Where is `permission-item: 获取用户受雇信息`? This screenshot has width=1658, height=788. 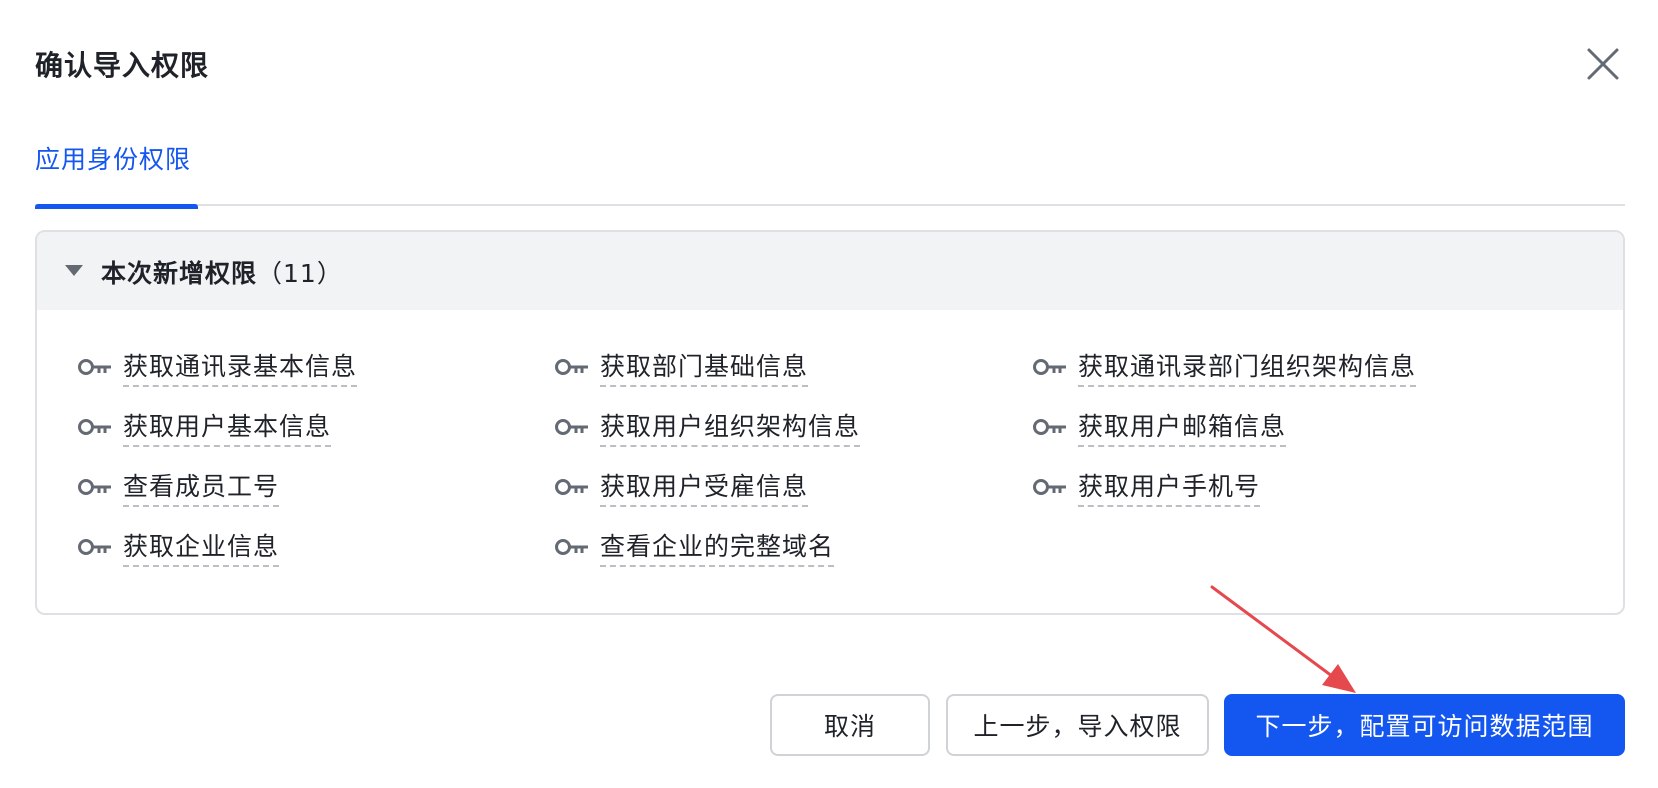
permission-item: 获取用户受雇信息 is located at coordinates (681, 487).